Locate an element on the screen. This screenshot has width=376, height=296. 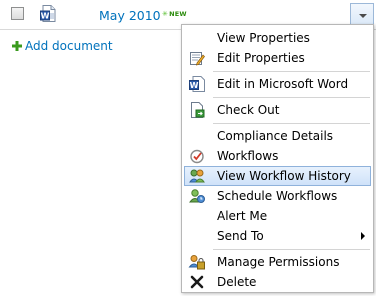
plus-icon is located at coordinates (17, 45).